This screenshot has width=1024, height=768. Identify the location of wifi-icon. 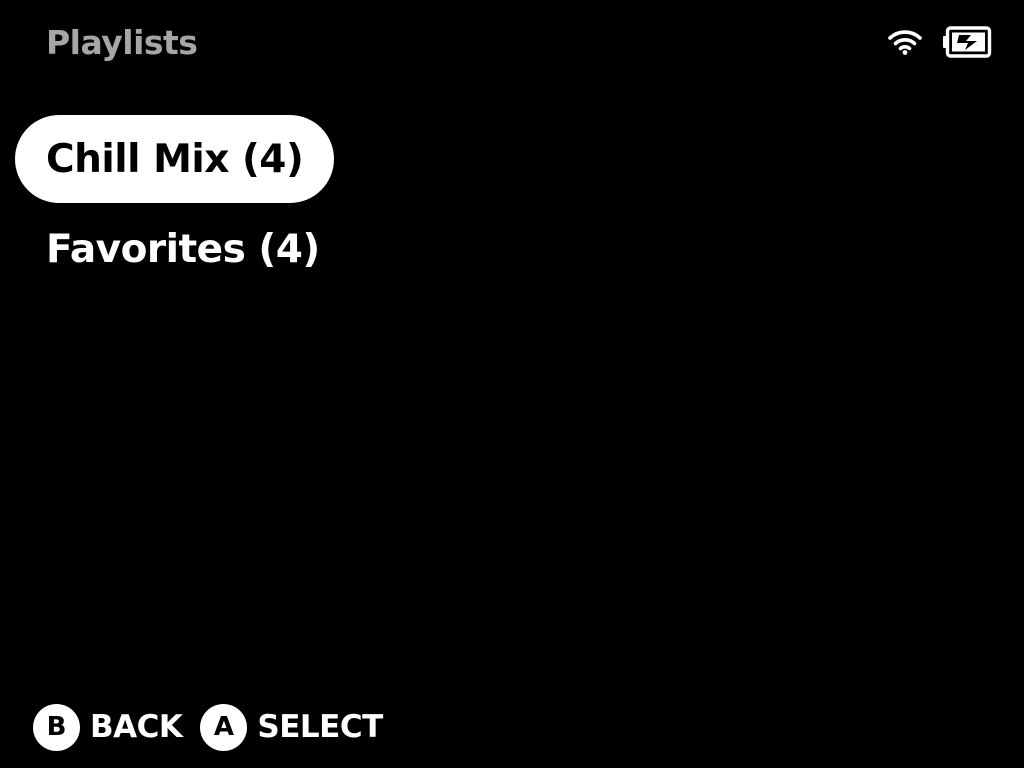
(905, 42).